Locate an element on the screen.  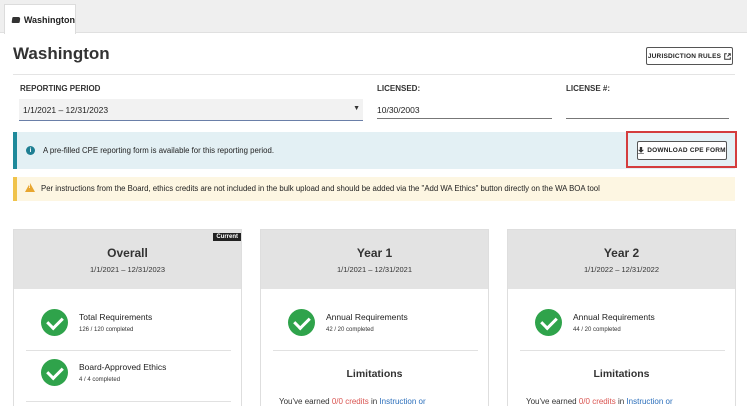
external-link-icon is located at coordinates (727, 56).